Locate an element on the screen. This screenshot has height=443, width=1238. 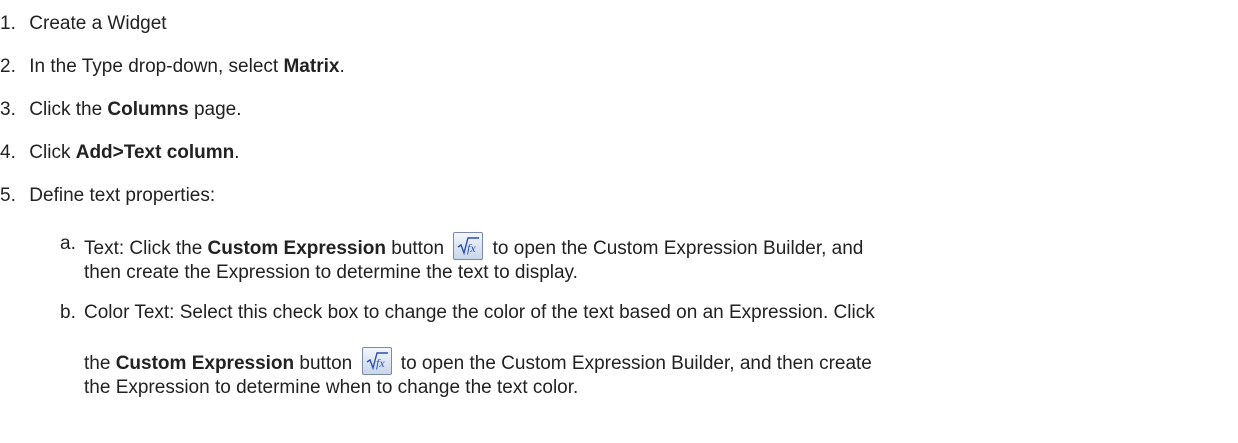
step-text: In the Type drop-down, select is located at coordinates (156, 66).